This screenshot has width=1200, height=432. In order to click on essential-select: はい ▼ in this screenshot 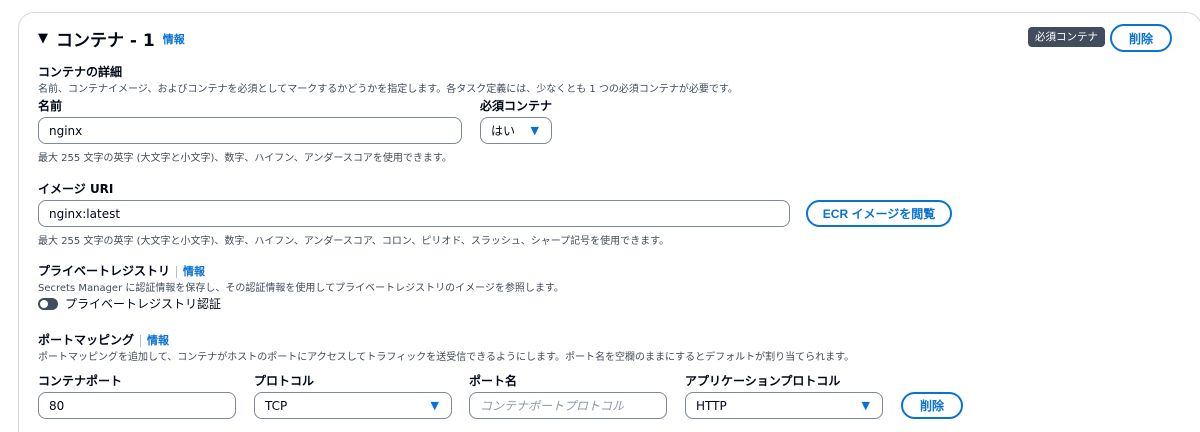, I will do `click(516, 130)`.